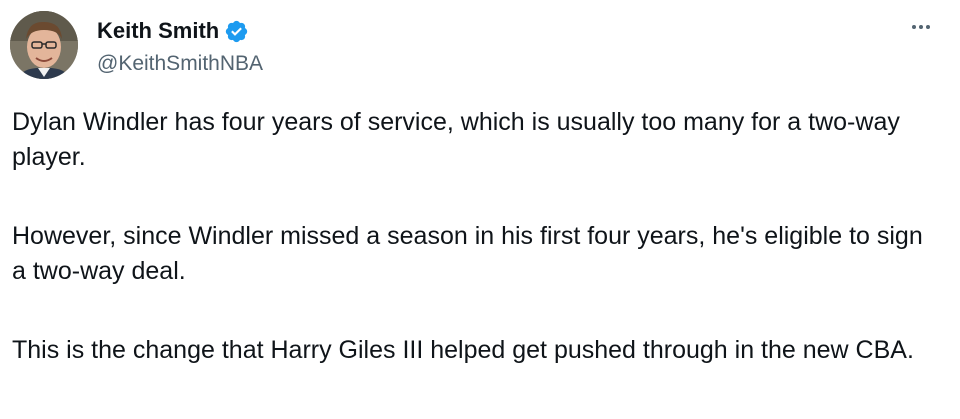  I want to click on author-display-name: Keith Smith, so click(158, 31).